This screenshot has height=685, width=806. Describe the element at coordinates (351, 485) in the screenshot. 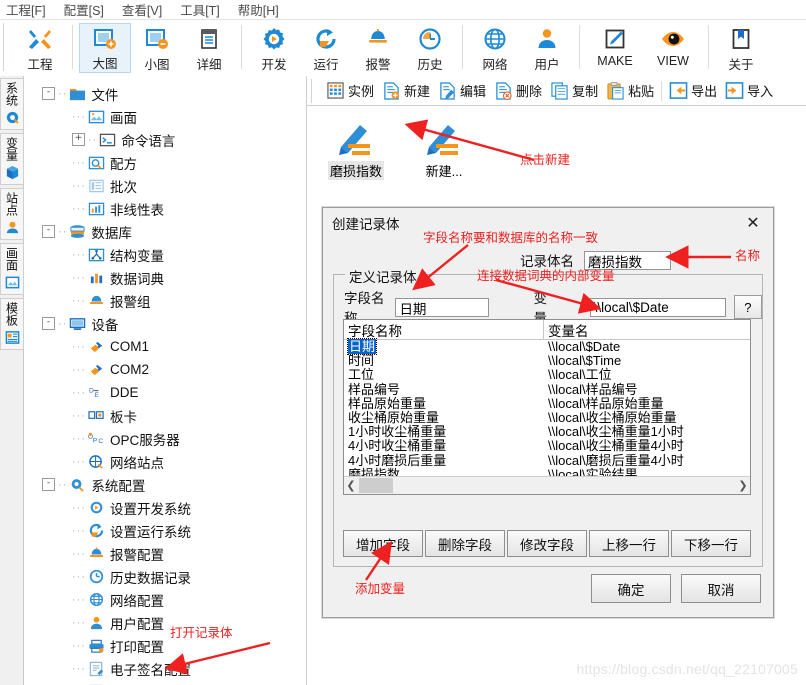

I see `scroll-left-arrow: ❮` at that location.